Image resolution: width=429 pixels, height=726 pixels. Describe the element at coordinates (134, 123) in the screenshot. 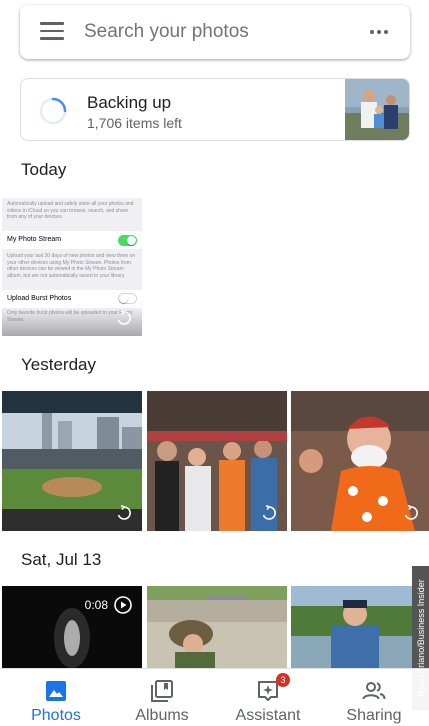

I see `backup-count: 1,706 items left` at that location.